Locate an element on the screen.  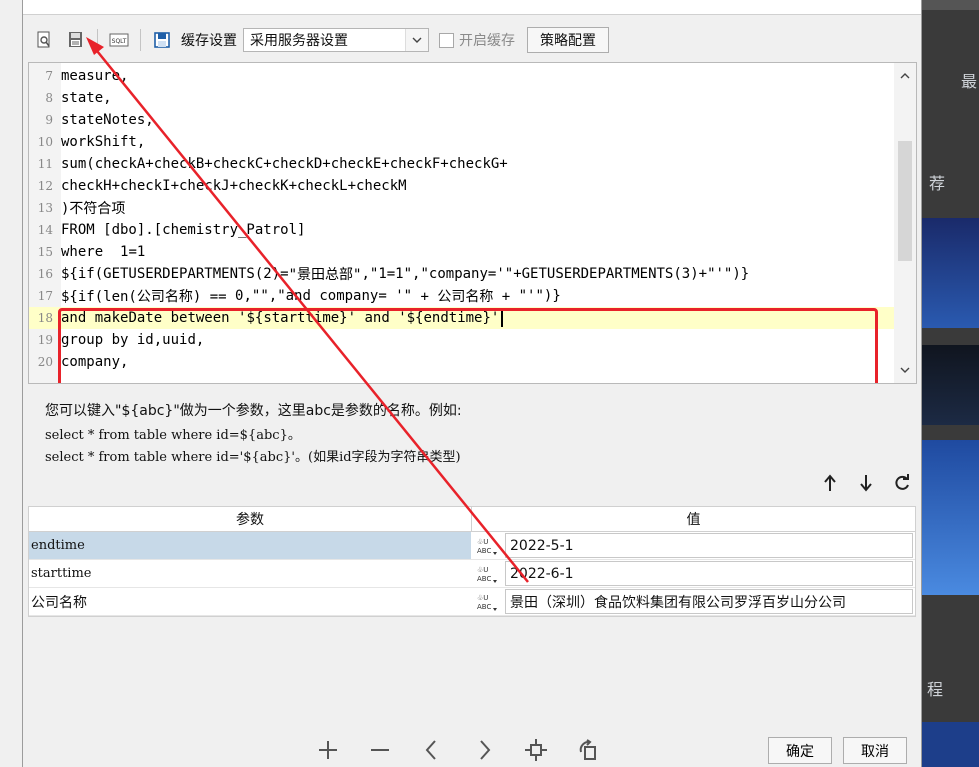
center-icon is located at coordinates (536, 750).